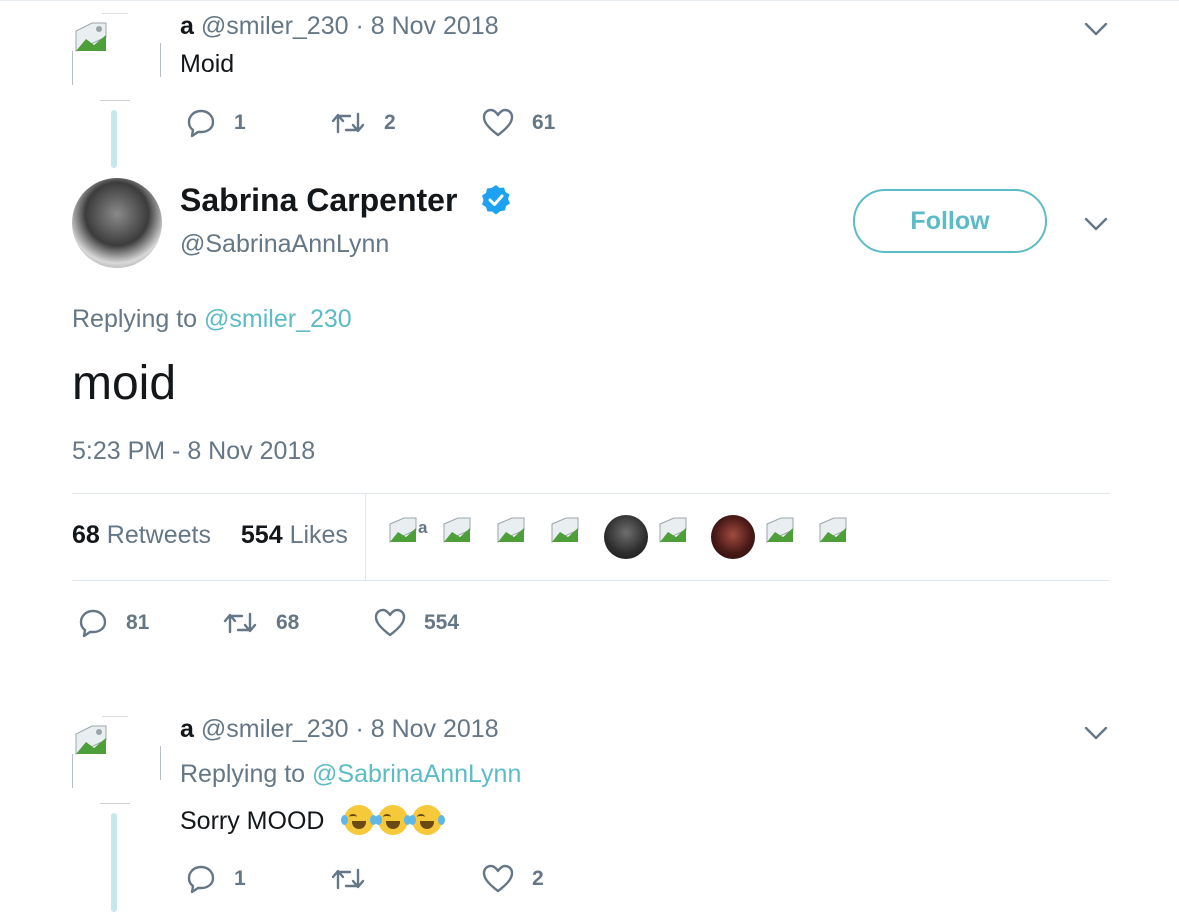 This screenshot has height=912, width=1179. Describe the element at coordinates (288, 622) in the screenshot. I see `retweet-count: 68` at that location.